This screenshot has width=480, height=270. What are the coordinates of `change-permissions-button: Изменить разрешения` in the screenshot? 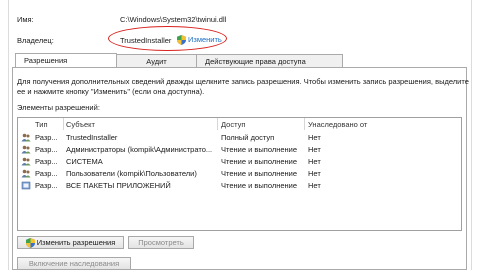 It's located at (70, 242).